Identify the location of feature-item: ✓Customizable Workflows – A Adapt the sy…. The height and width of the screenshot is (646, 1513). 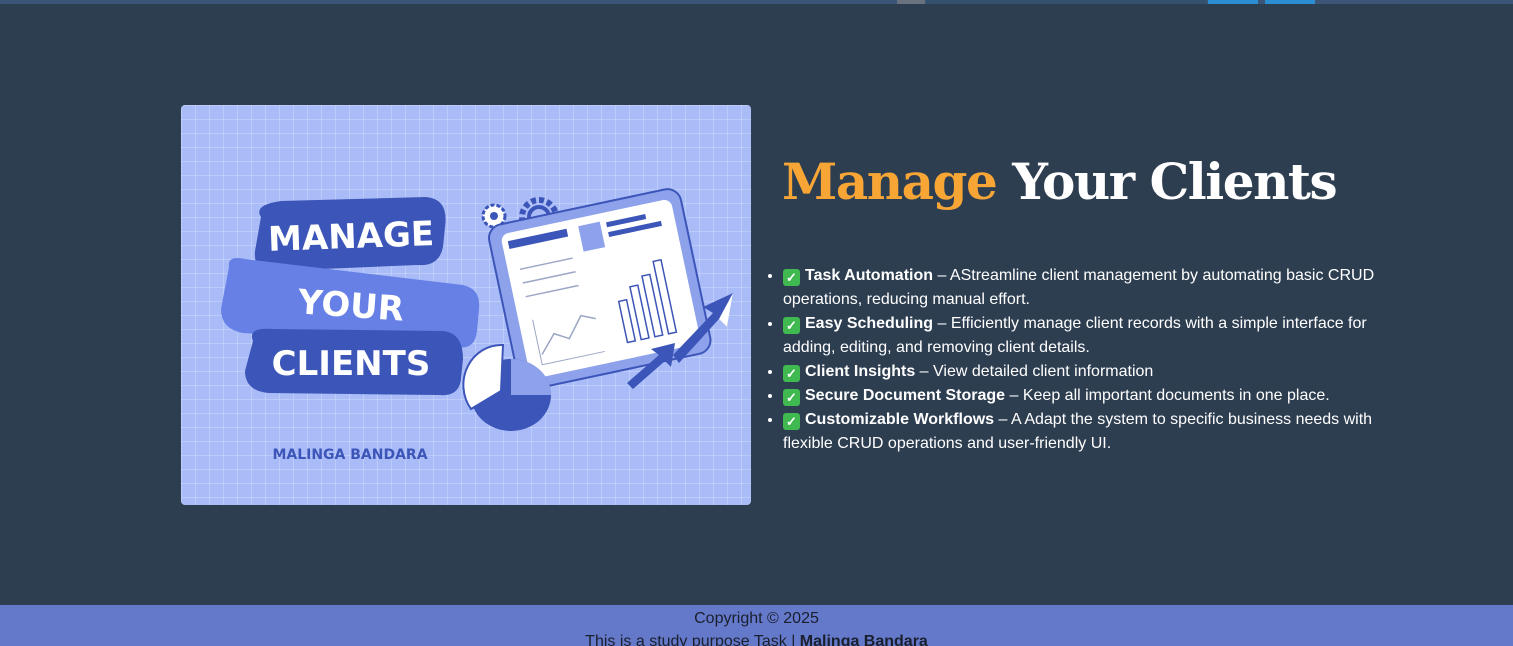
(1093, 432).